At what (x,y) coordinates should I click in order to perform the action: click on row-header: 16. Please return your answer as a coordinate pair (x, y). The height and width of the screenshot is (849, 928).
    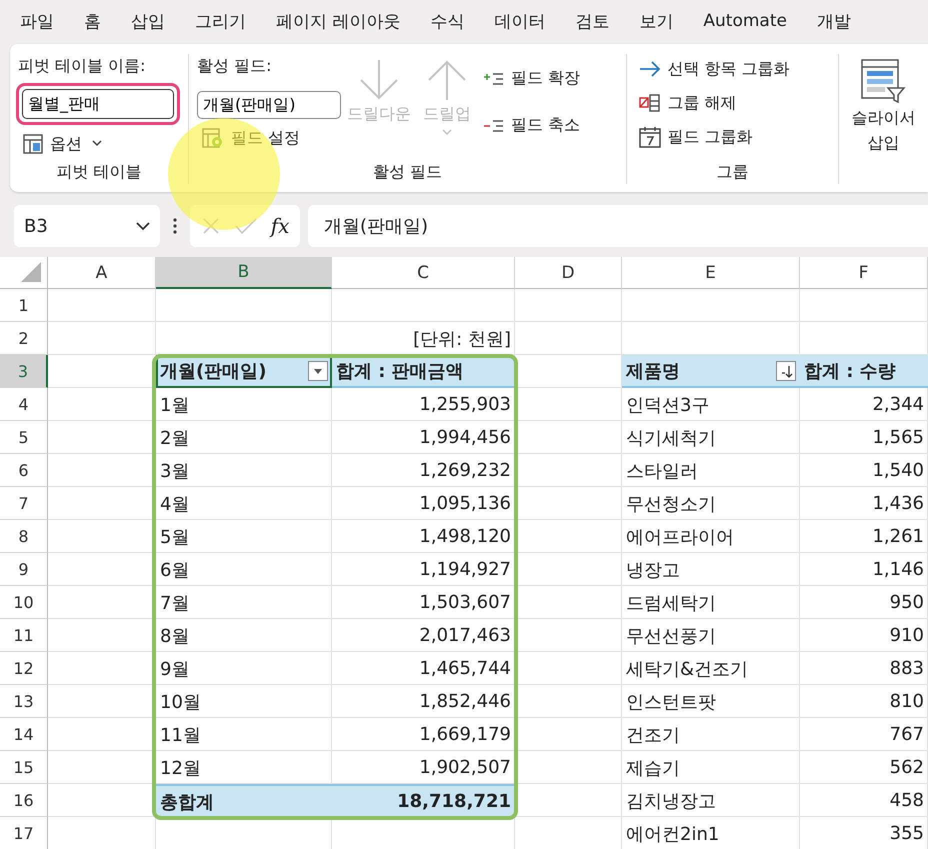
    Looking at the image, I should click on (24, 800).